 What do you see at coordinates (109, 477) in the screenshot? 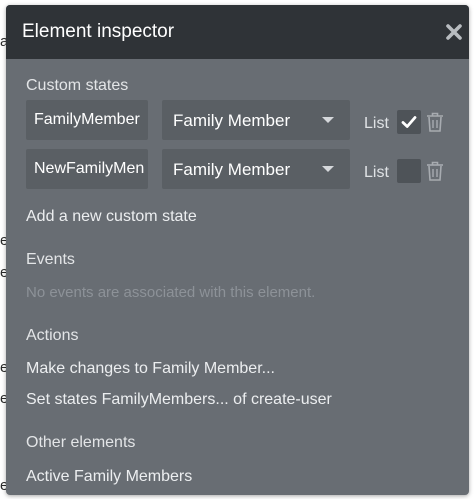
I see `other-element-item: Active Family Members` at bounding box center [109, 477].